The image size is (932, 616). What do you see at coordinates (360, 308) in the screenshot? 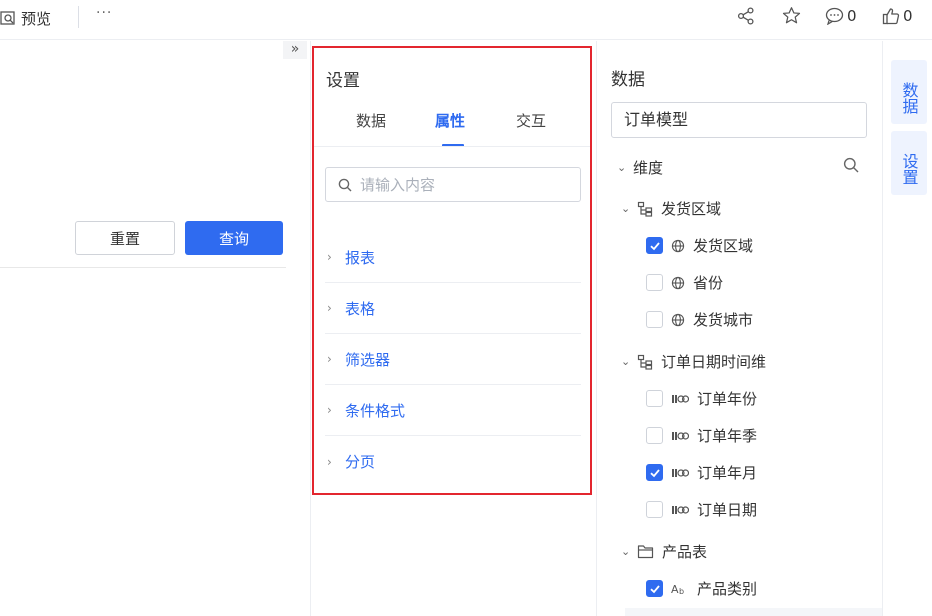
I see `property-item-label: 表格` at bounding box center [360, 308].